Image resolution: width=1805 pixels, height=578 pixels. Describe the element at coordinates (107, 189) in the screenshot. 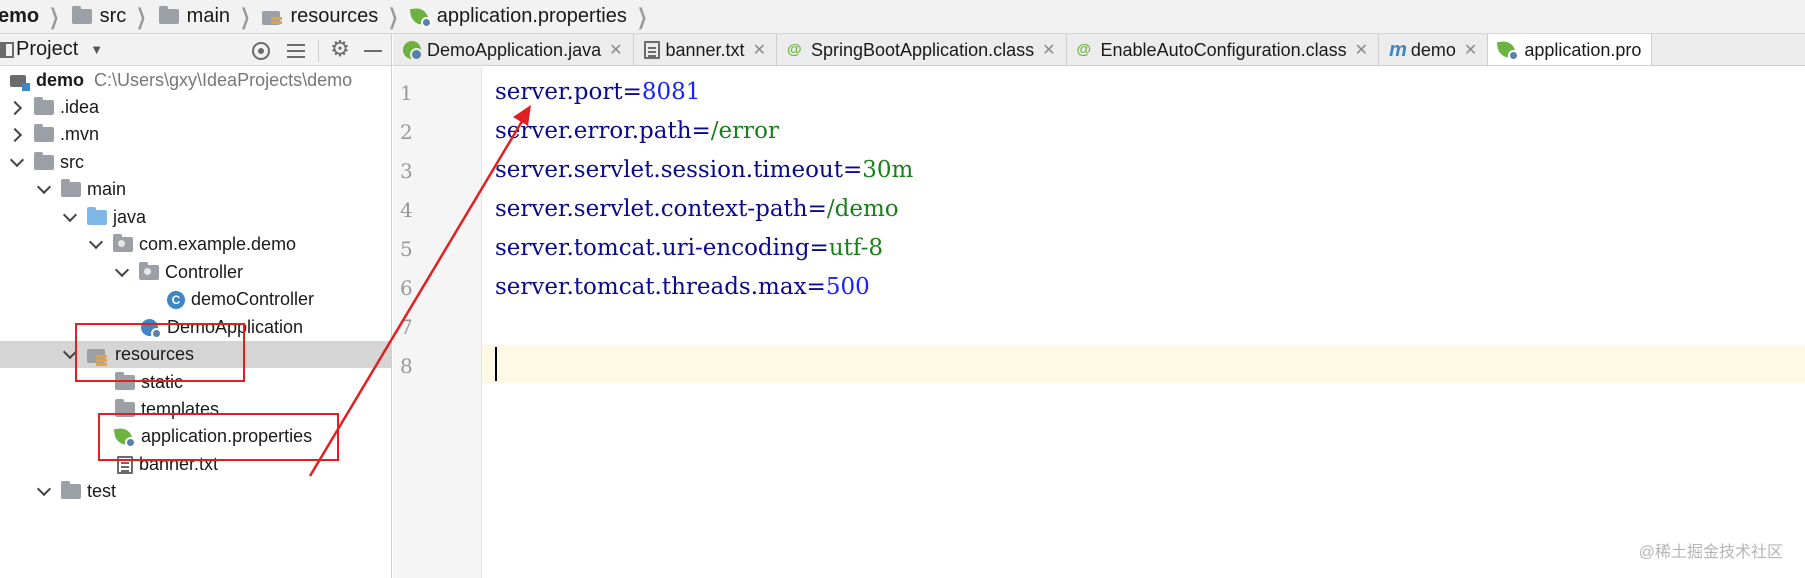

I see `tree-item-label: main` at that location.